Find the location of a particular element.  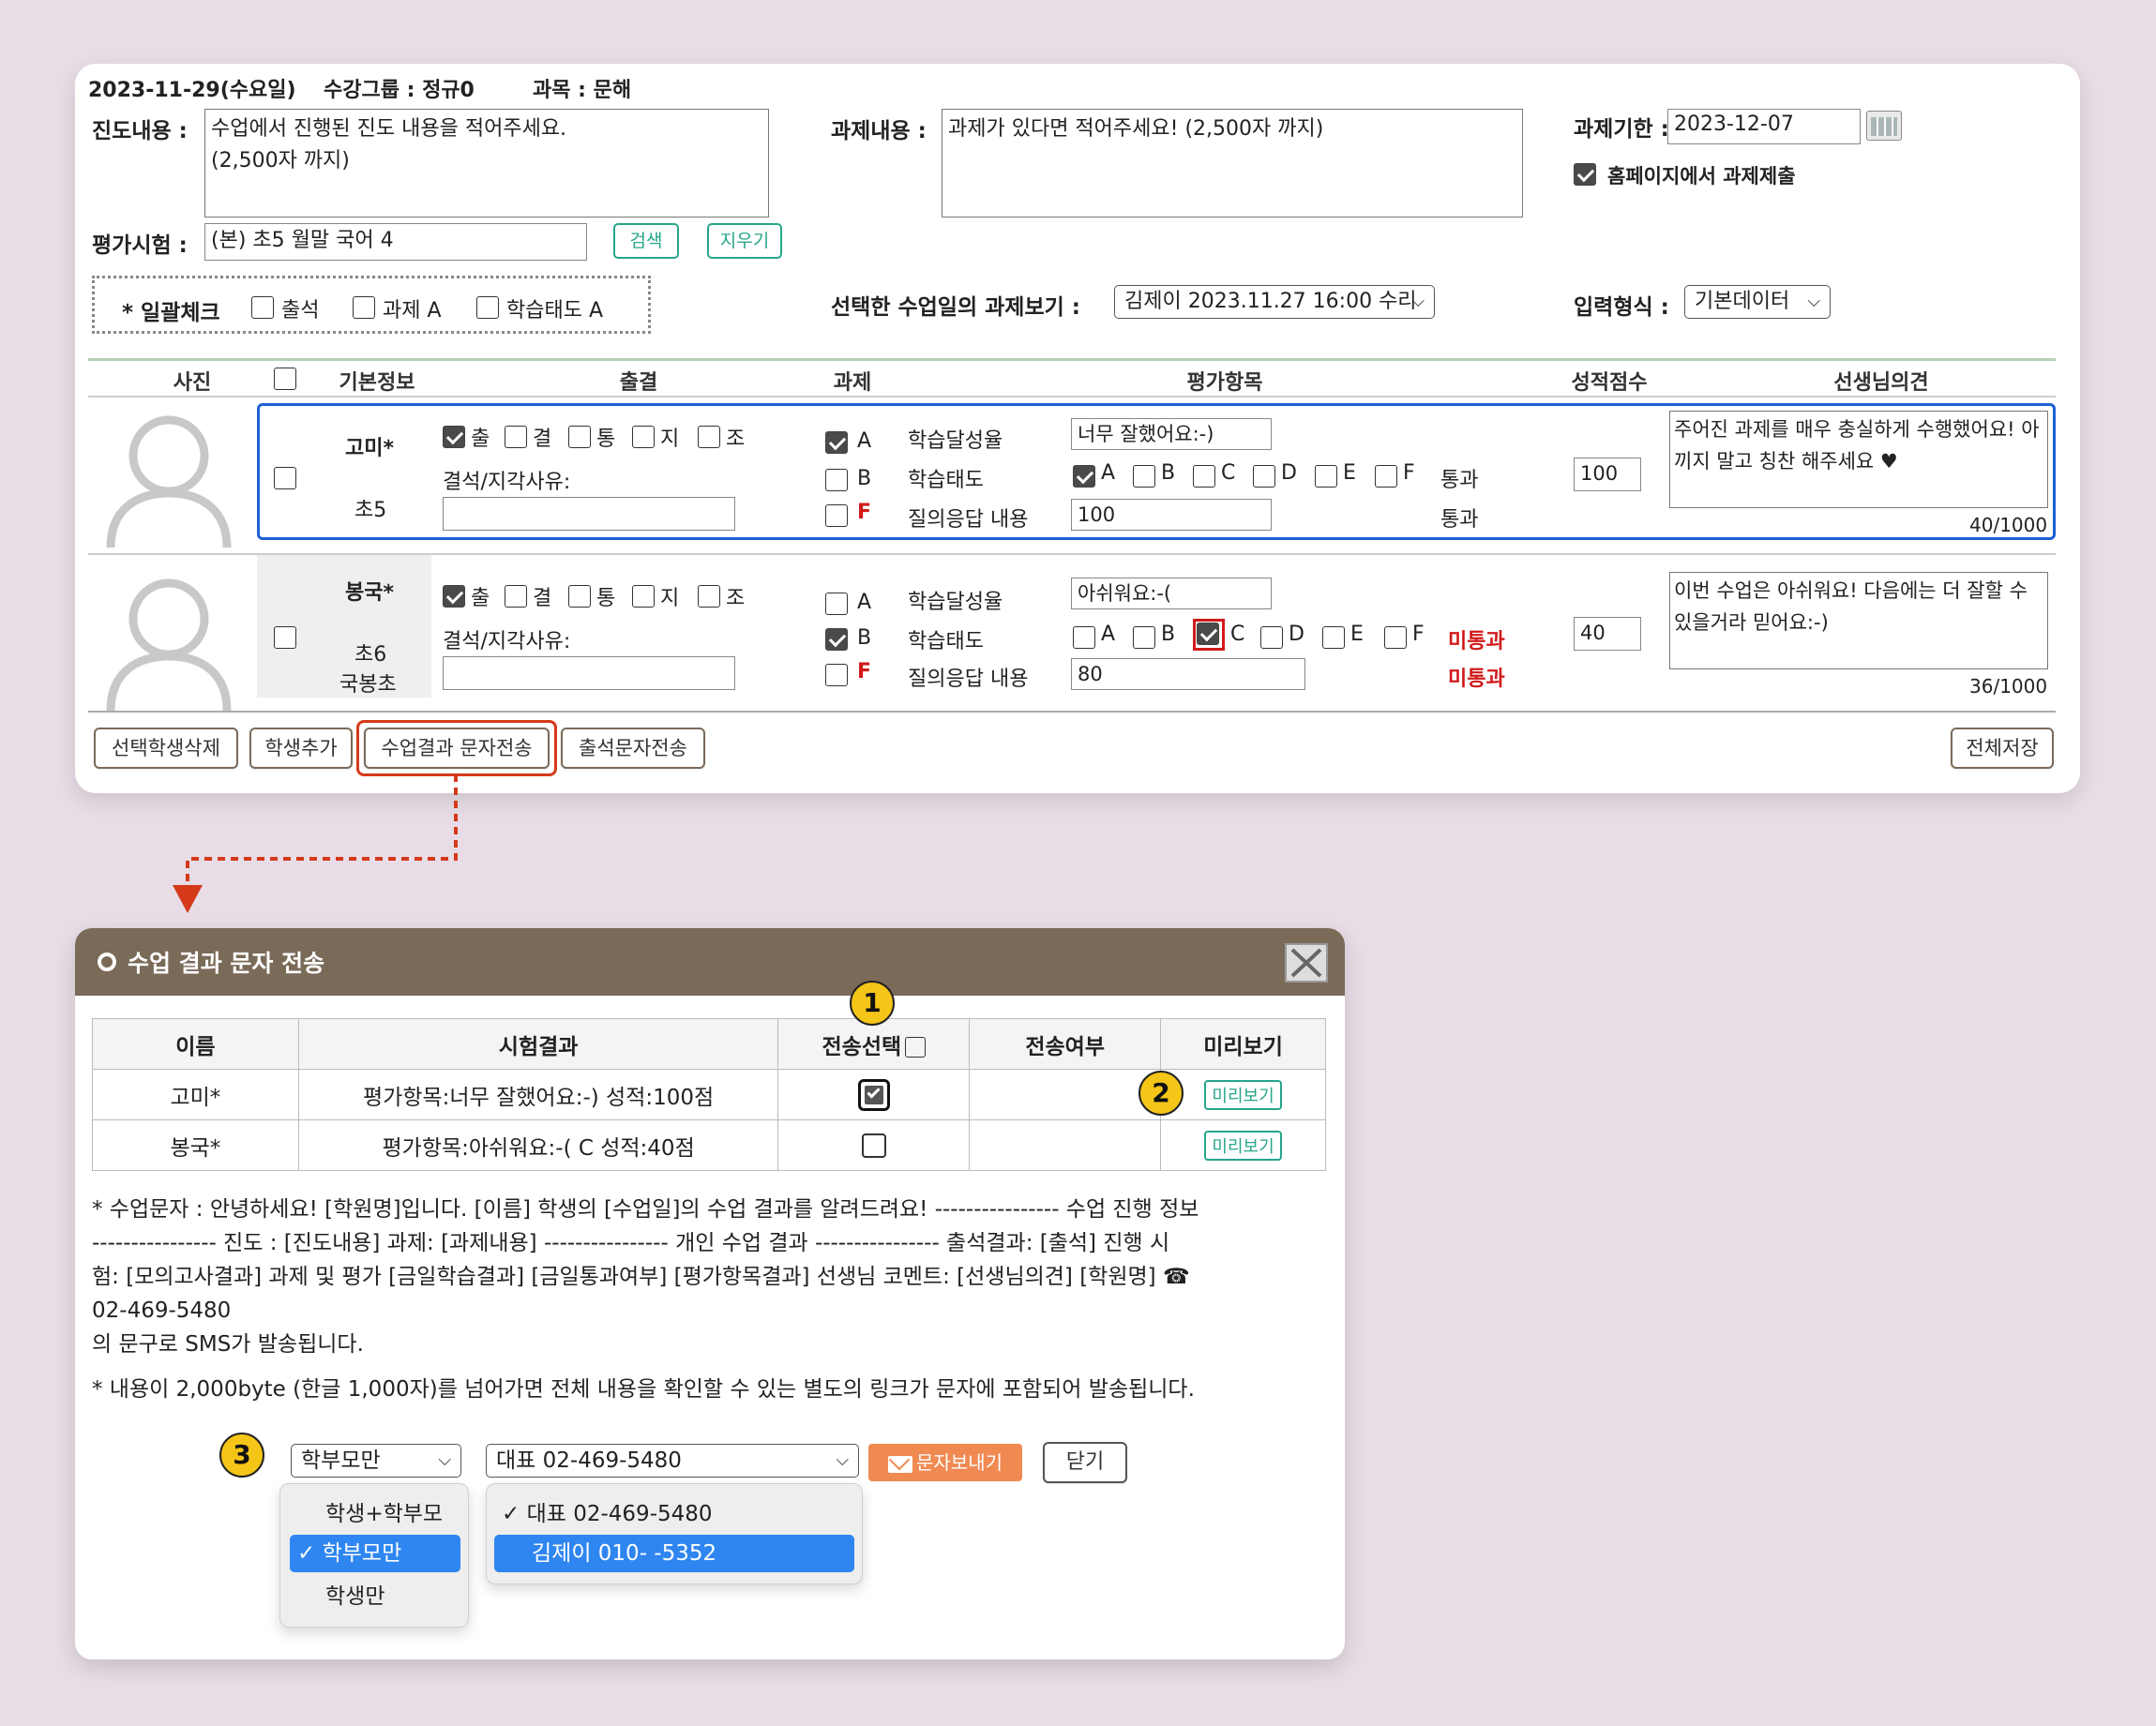

sender-option-selected: ✓ 대표 02-469-5480 is located at coordinates (607, 1511).